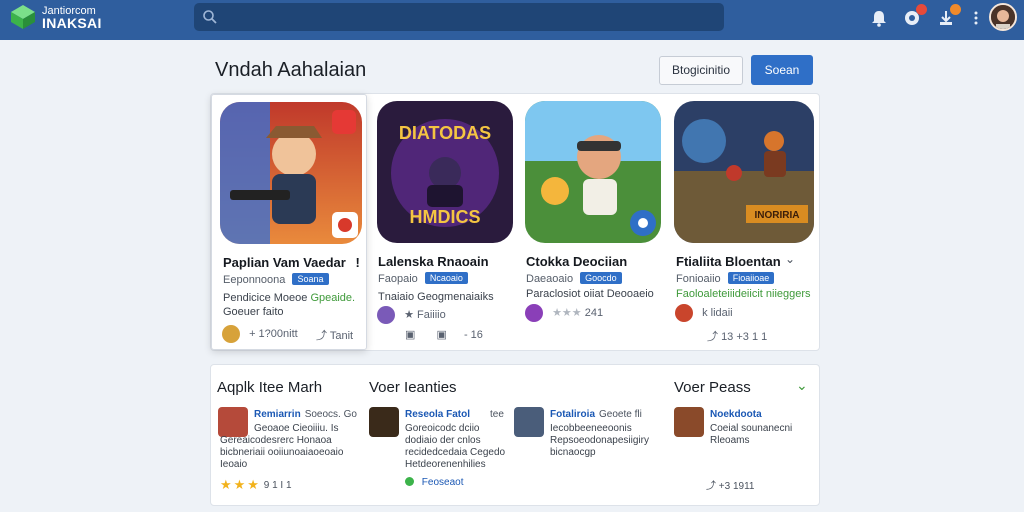  Describe the element at coordinates (712, 387) in the screenshot. I see `section-title: Voer Peass` at that location.